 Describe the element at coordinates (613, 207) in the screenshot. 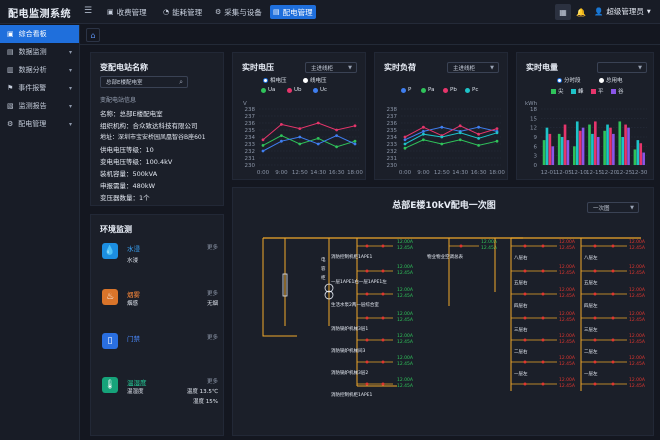

I see `diagram-select: 一次图 ▼` at that location.